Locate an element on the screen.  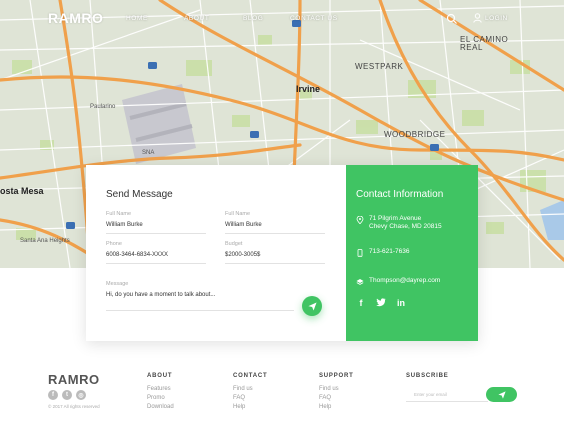
field-label: Phone is located at coordinates (114, 244).